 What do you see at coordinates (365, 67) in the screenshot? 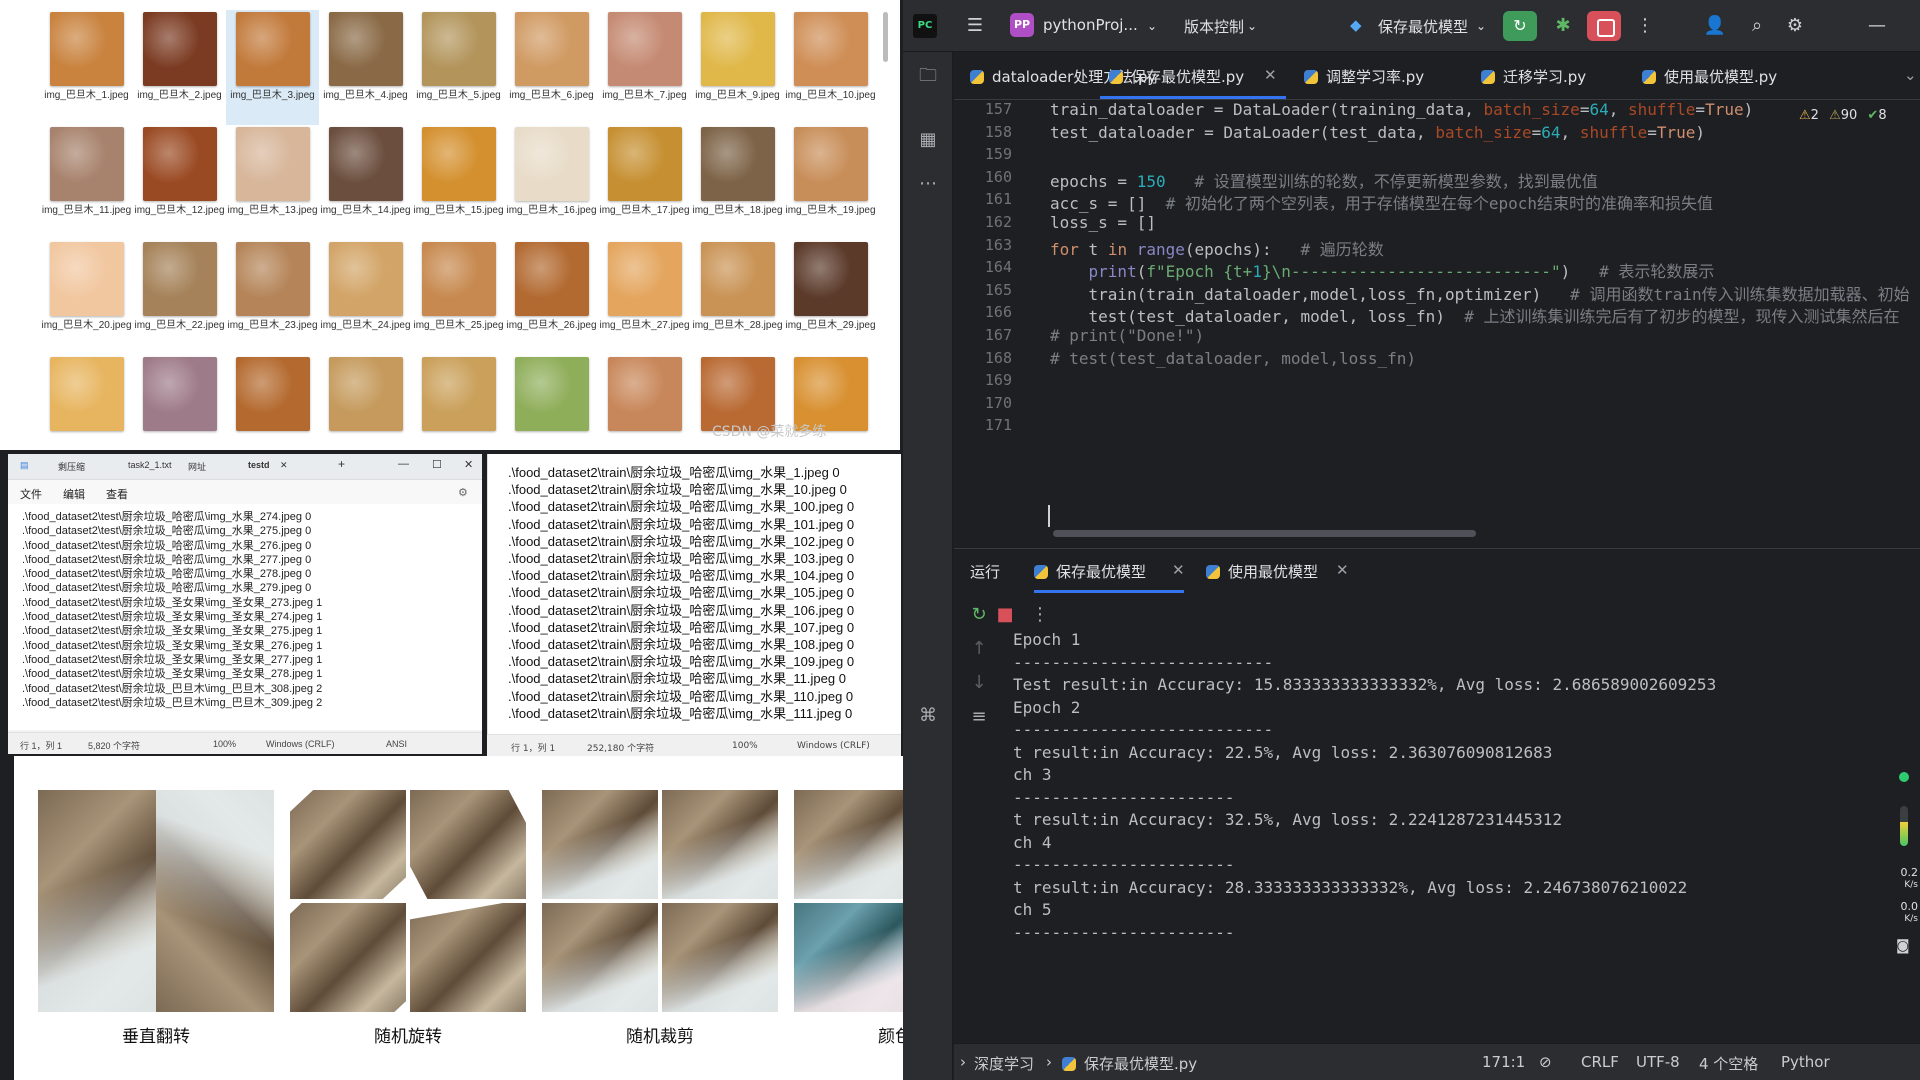
I see `thumbnail-item: img_巴旦木_4.jpeg` at bounding box center [365, 67].